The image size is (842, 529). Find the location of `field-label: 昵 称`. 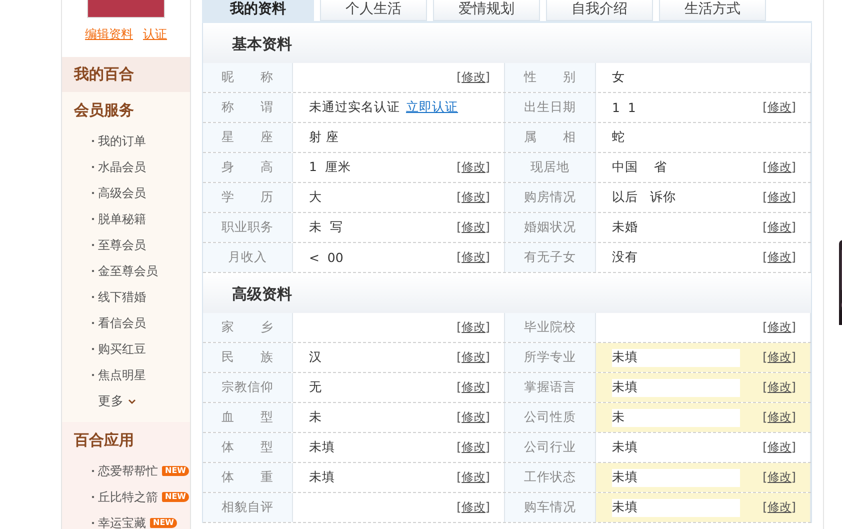

field-label: 昵 称 is located at coordinates (248, 77).